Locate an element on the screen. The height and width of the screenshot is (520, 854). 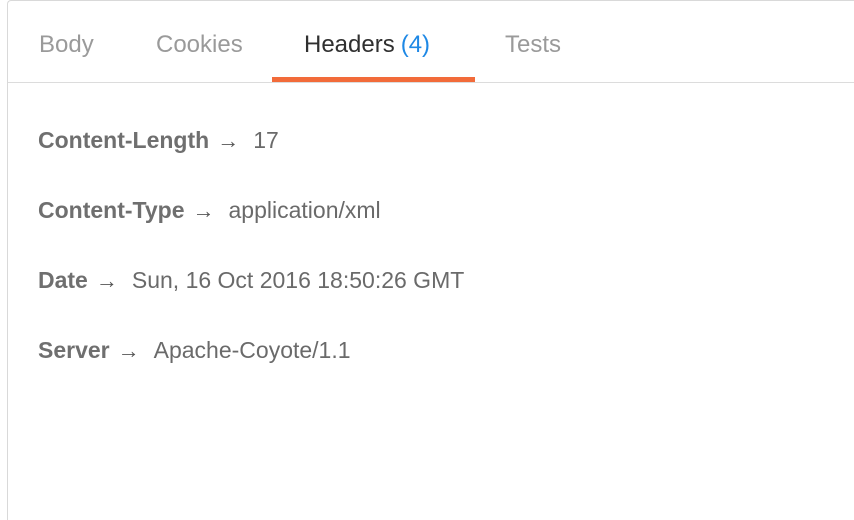
header-value: application/xml is located at coordinates (304, 210).